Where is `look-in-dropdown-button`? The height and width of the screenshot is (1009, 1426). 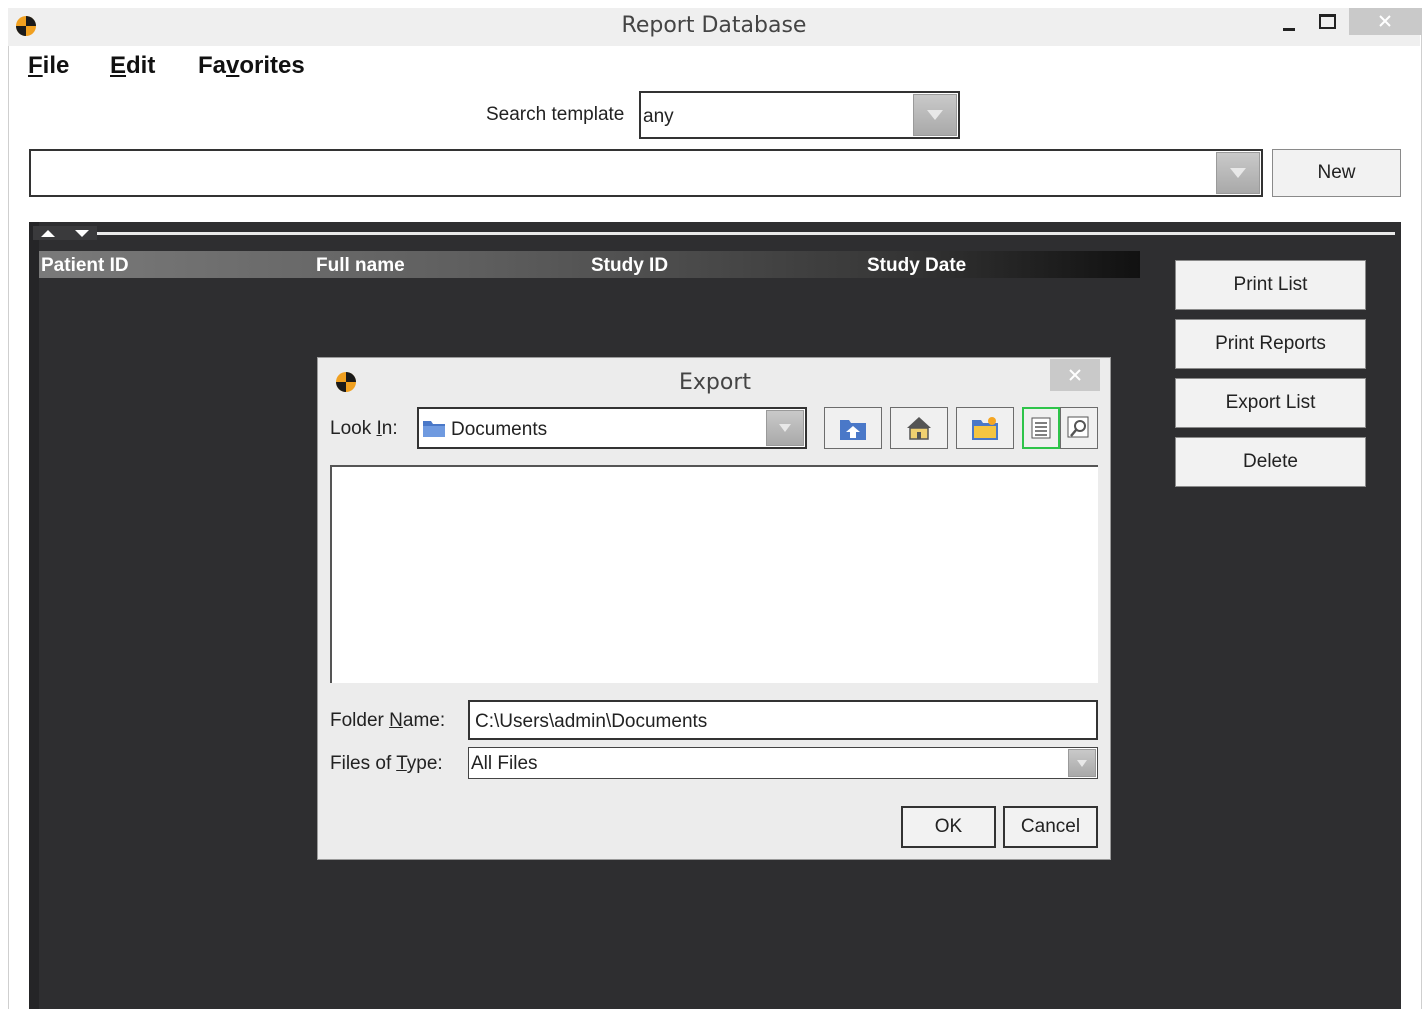
look-in-dropdown-button is located at coordinates (785, 428).